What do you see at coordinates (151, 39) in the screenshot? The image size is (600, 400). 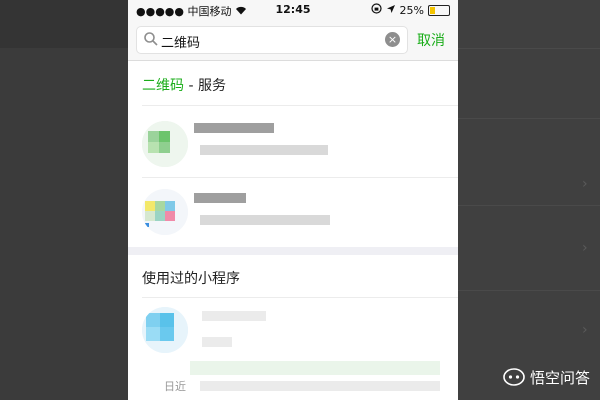 I see `search-icon` at bounding box center [151, 39].